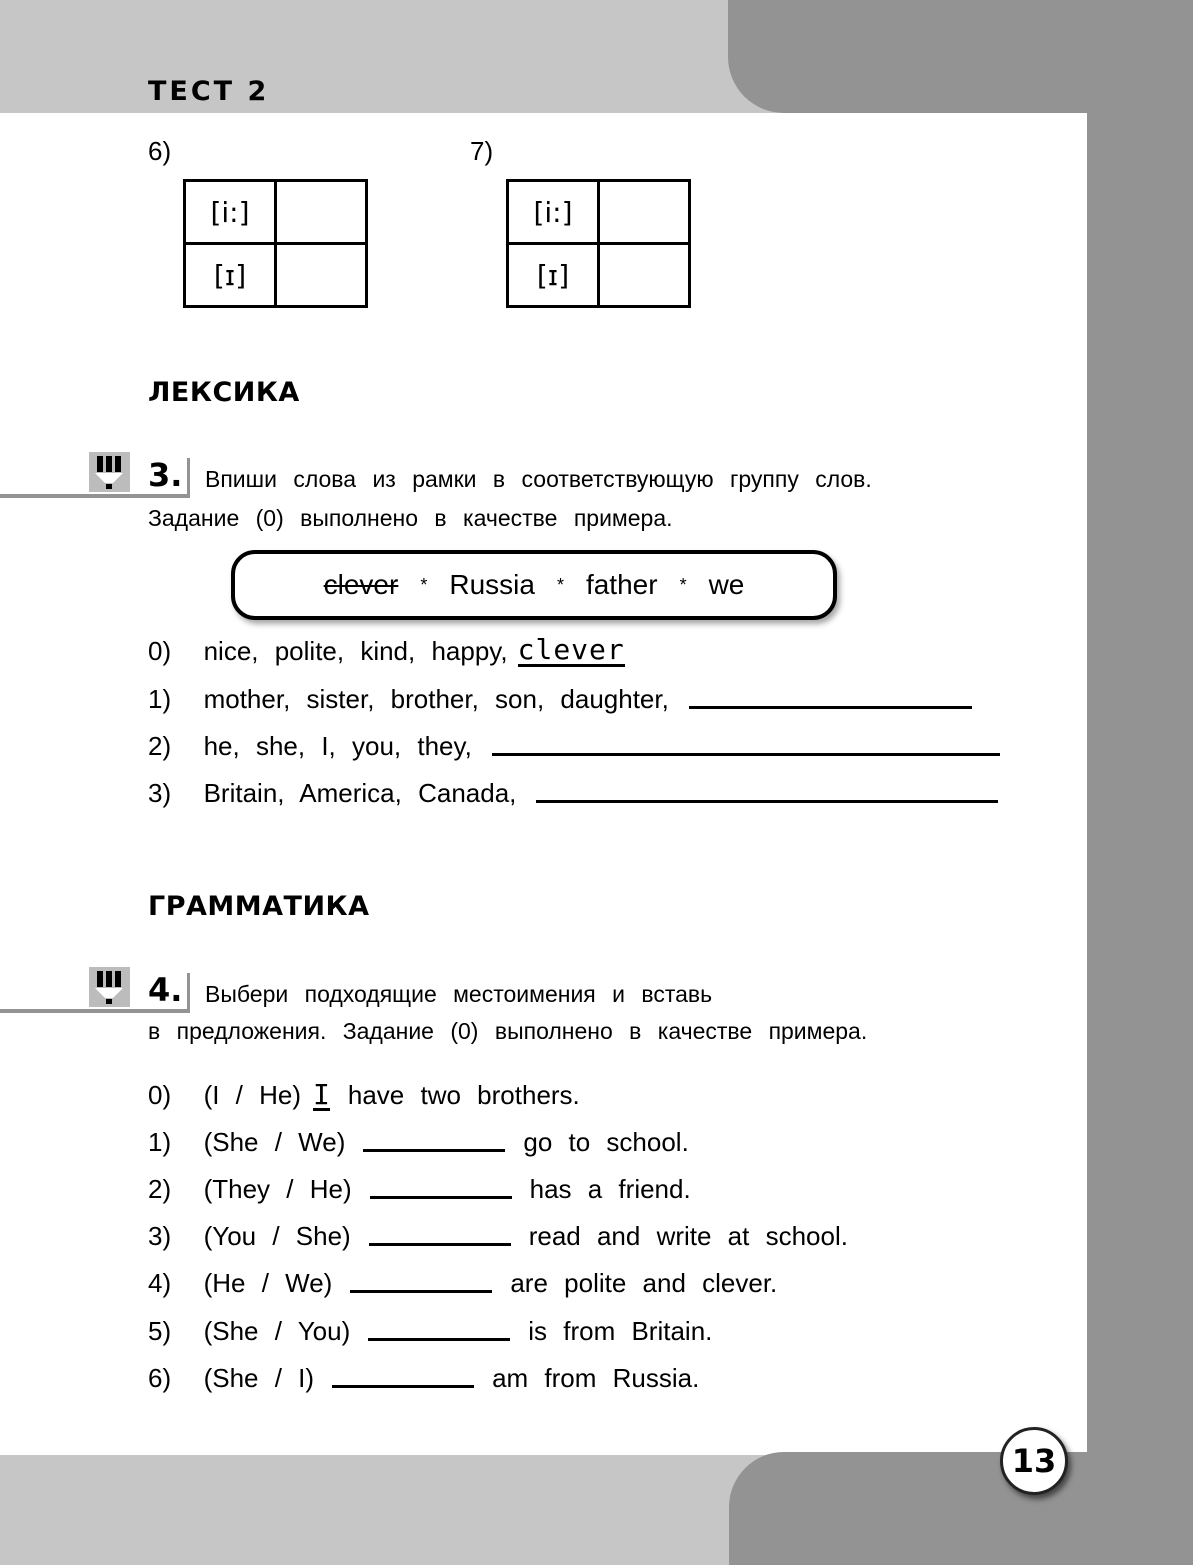  What do you see at coordinates (209, 91) in the screenshot?
I see `page-title: ТЕСТ 2` at bounding box center [209, 91].